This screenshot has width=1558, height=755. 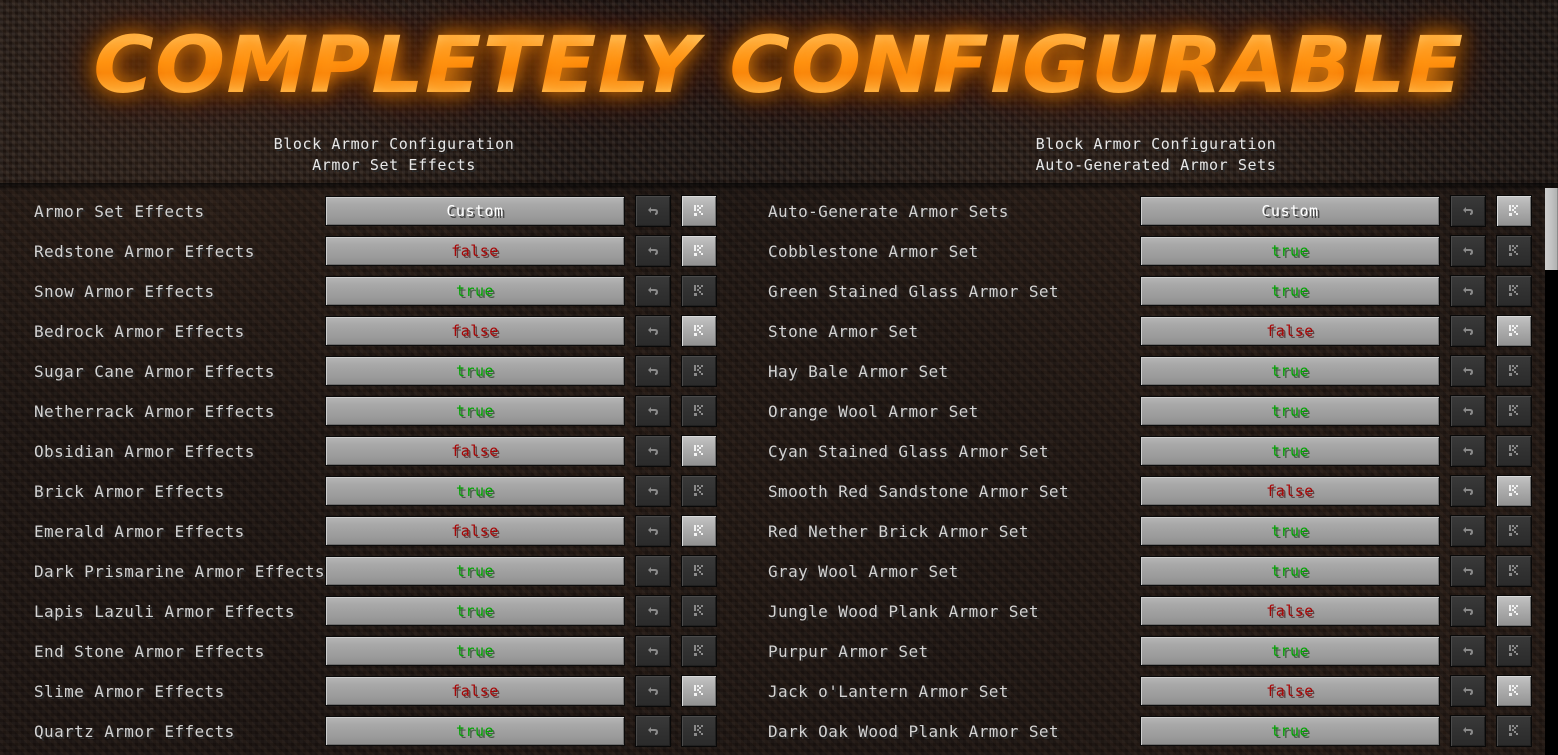 I want to click on config-row: Dark Oak Wood Plank Armor Set true, so click(x=1150, y=731).